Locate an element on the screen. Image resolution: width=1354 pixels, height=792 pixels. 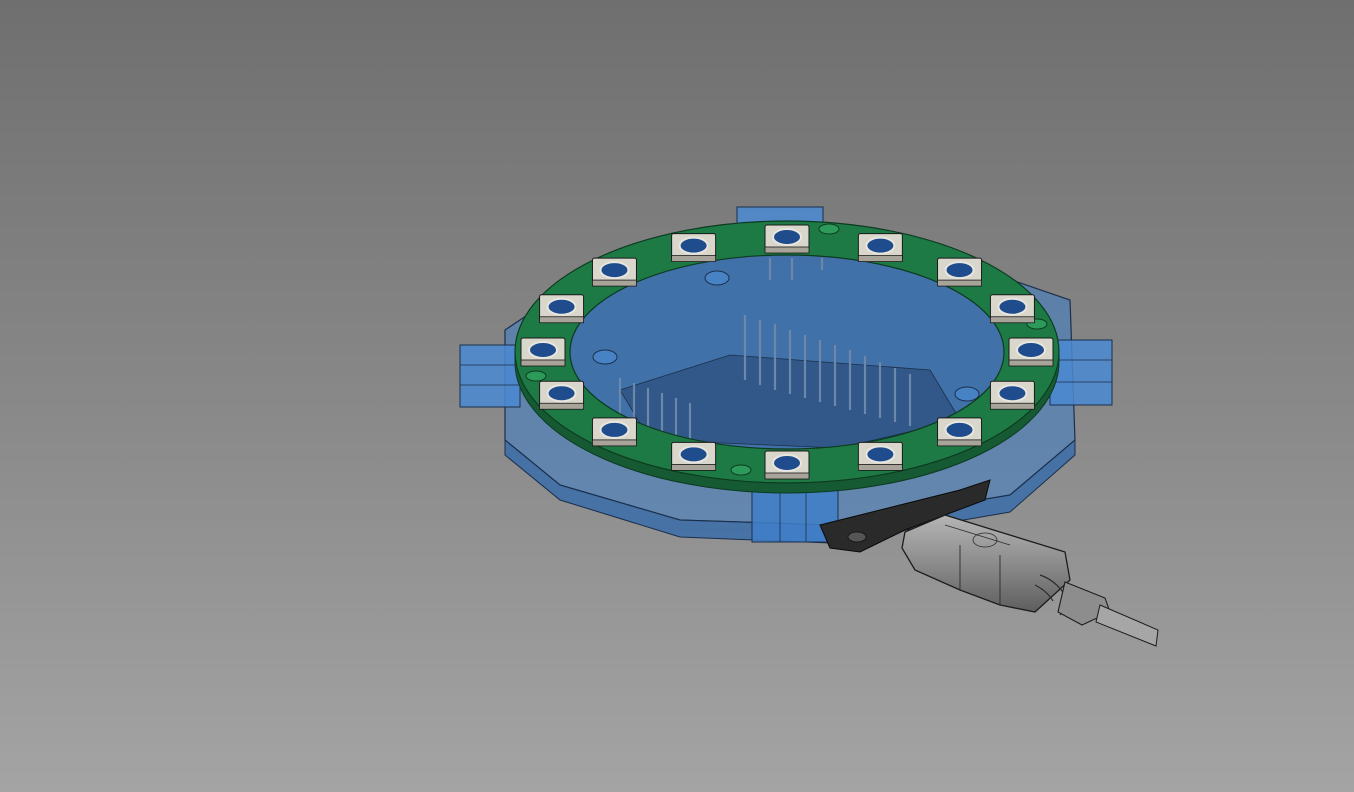
enclosure-clip-left is located at coordinates (490, 376).